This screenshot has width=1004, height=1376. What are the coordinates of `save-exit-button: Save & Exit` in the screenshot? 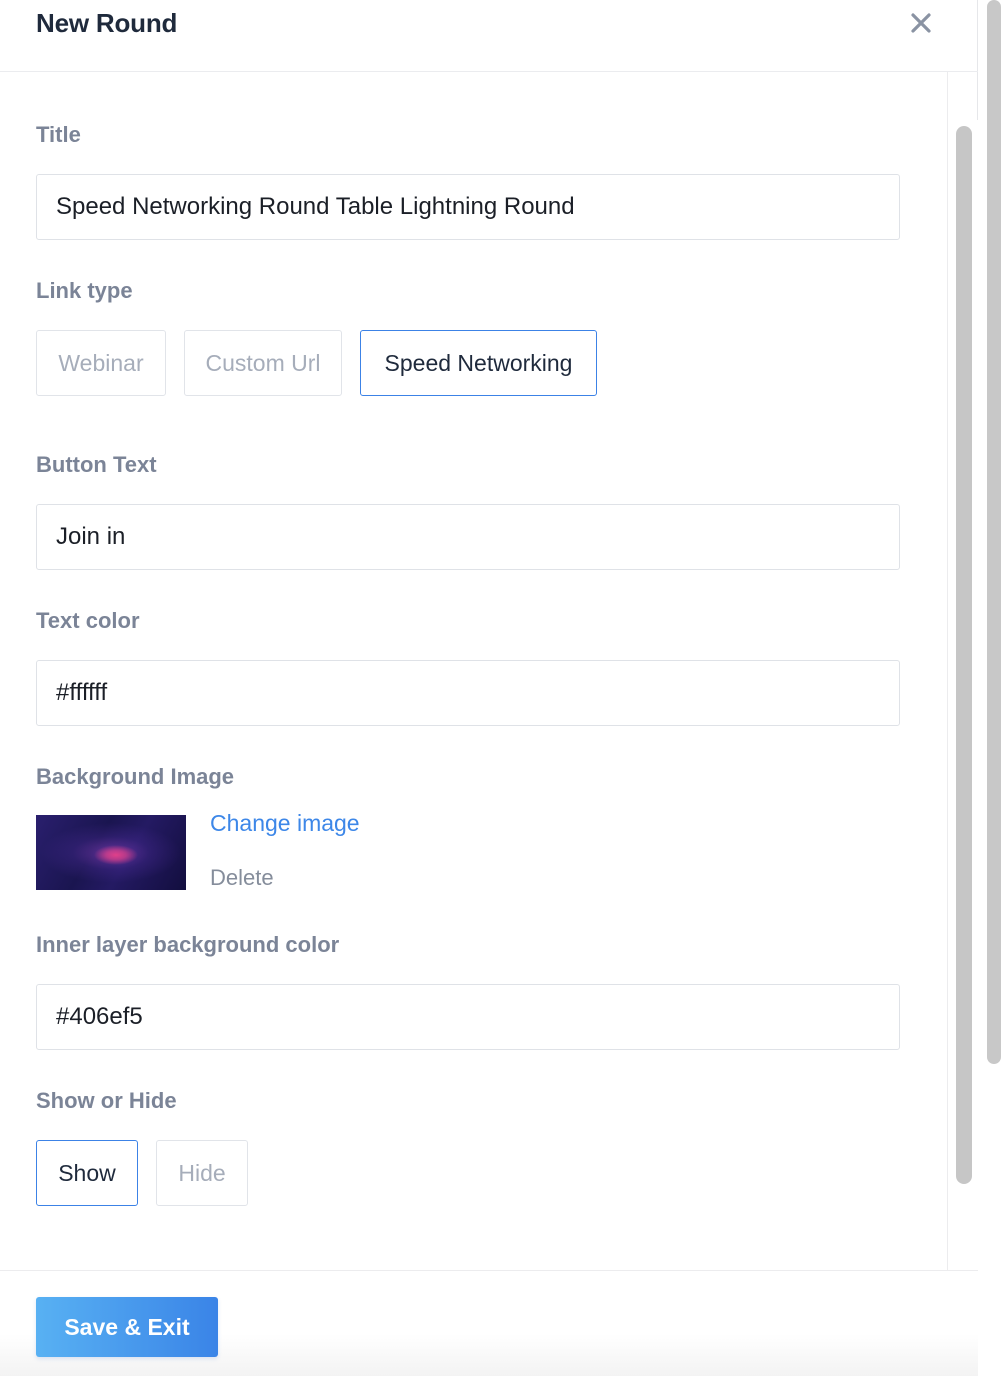 It's located at (127, 1327).